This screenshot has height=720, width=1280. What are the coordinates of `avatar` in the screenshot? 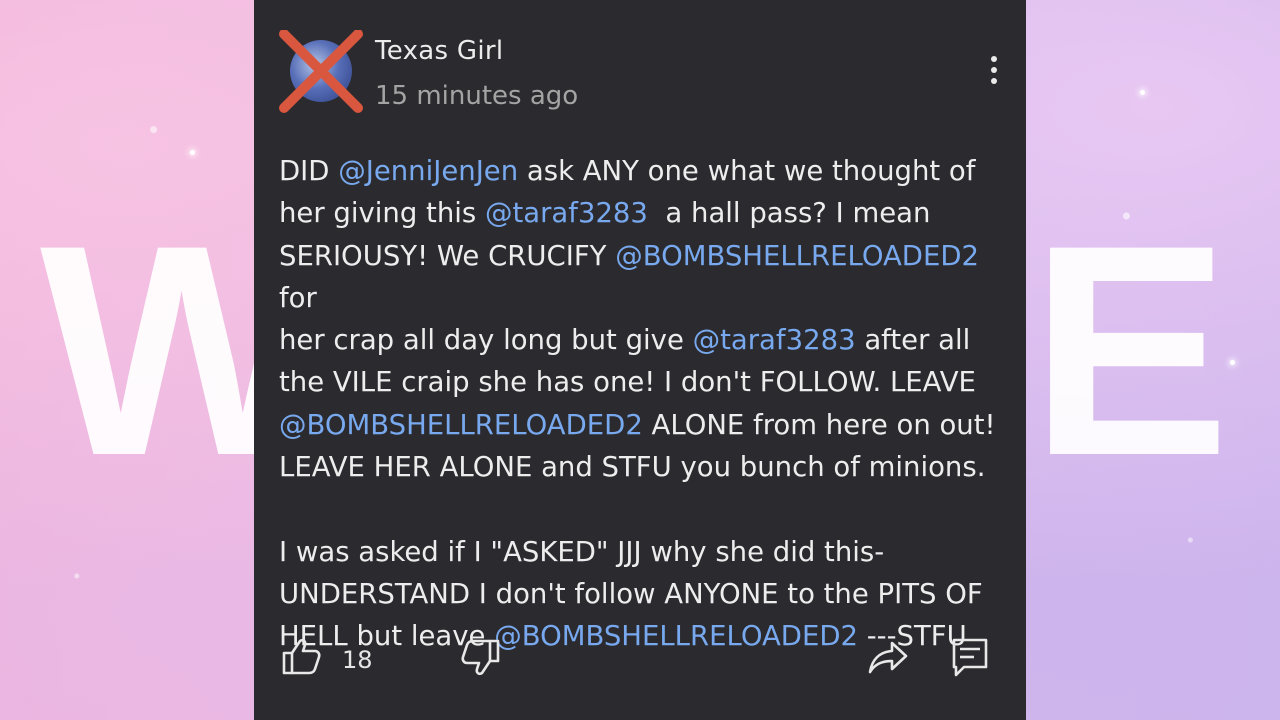 It's located at (321, 73).